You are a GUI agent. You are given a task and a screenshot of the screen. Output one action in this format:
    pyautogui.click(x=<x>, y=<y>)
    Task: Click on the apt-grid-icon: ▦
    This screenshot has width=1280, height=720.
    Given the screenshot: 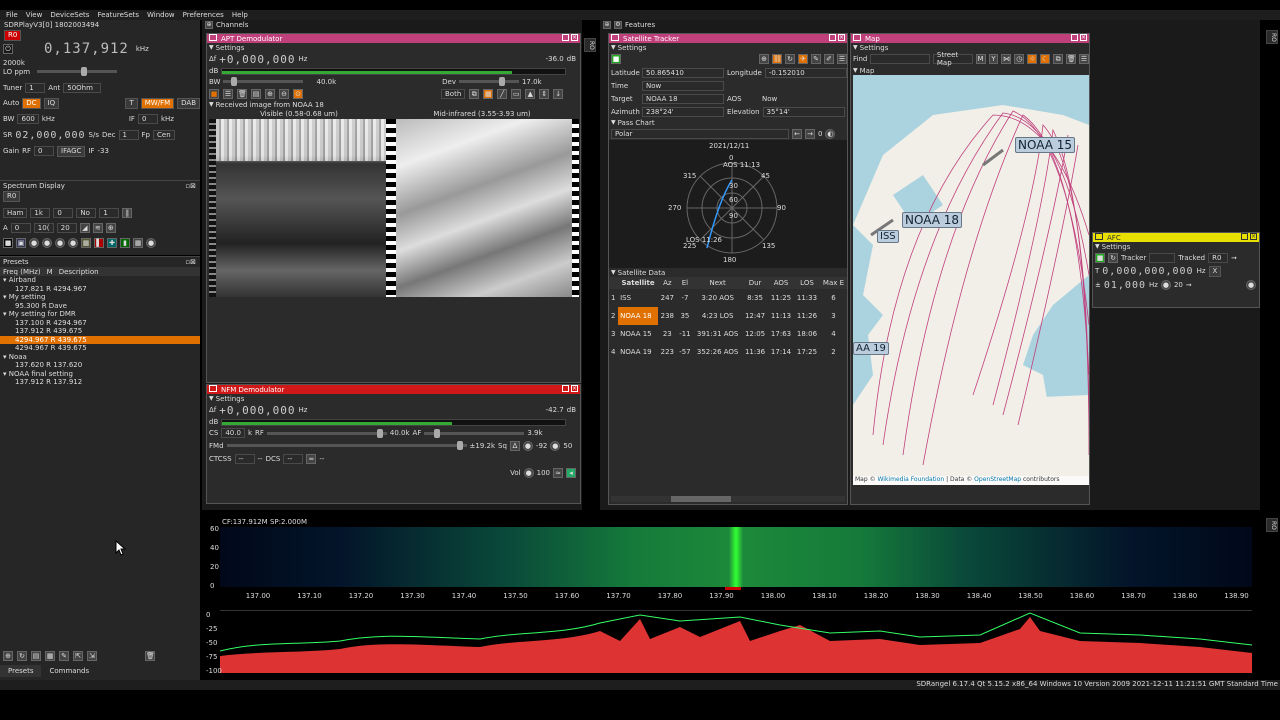 What is the action you would take?
    pyautogui.click(x=488, y=93)
    